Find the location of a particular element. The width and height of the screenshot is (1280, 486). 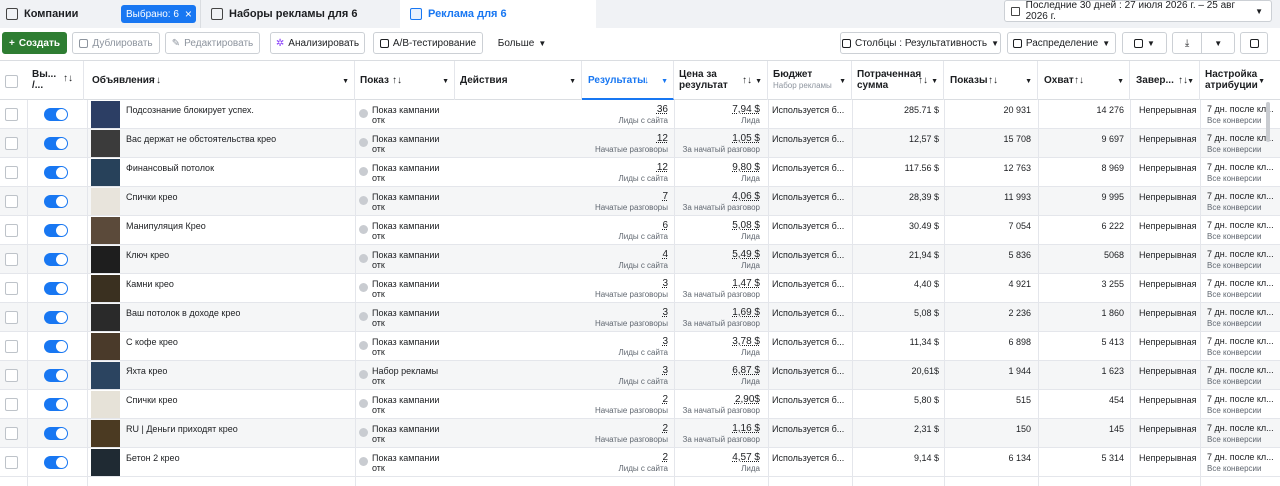

columns-button: Столбцы : Результативность ▼ is located at coordinates (920, 43).